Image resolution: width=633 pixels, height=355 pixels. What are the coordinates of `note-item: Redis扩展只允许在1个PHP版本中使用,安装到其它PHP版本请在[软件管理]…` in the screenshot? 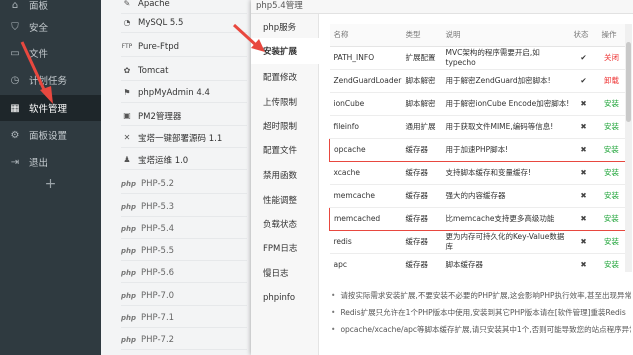 It's located at (481, 313).